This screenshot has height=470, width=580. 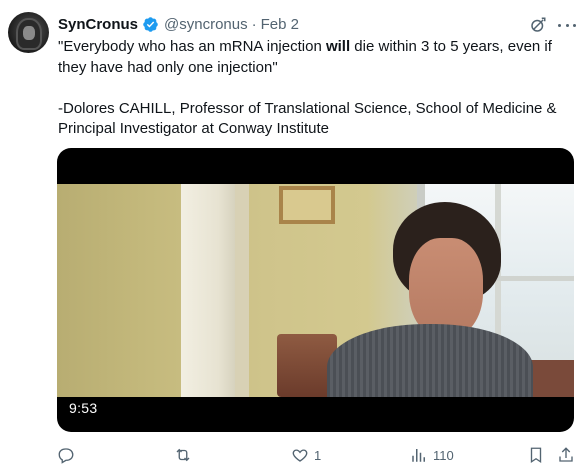 I want to click on views-count: 110, so click(x=443, y=455).